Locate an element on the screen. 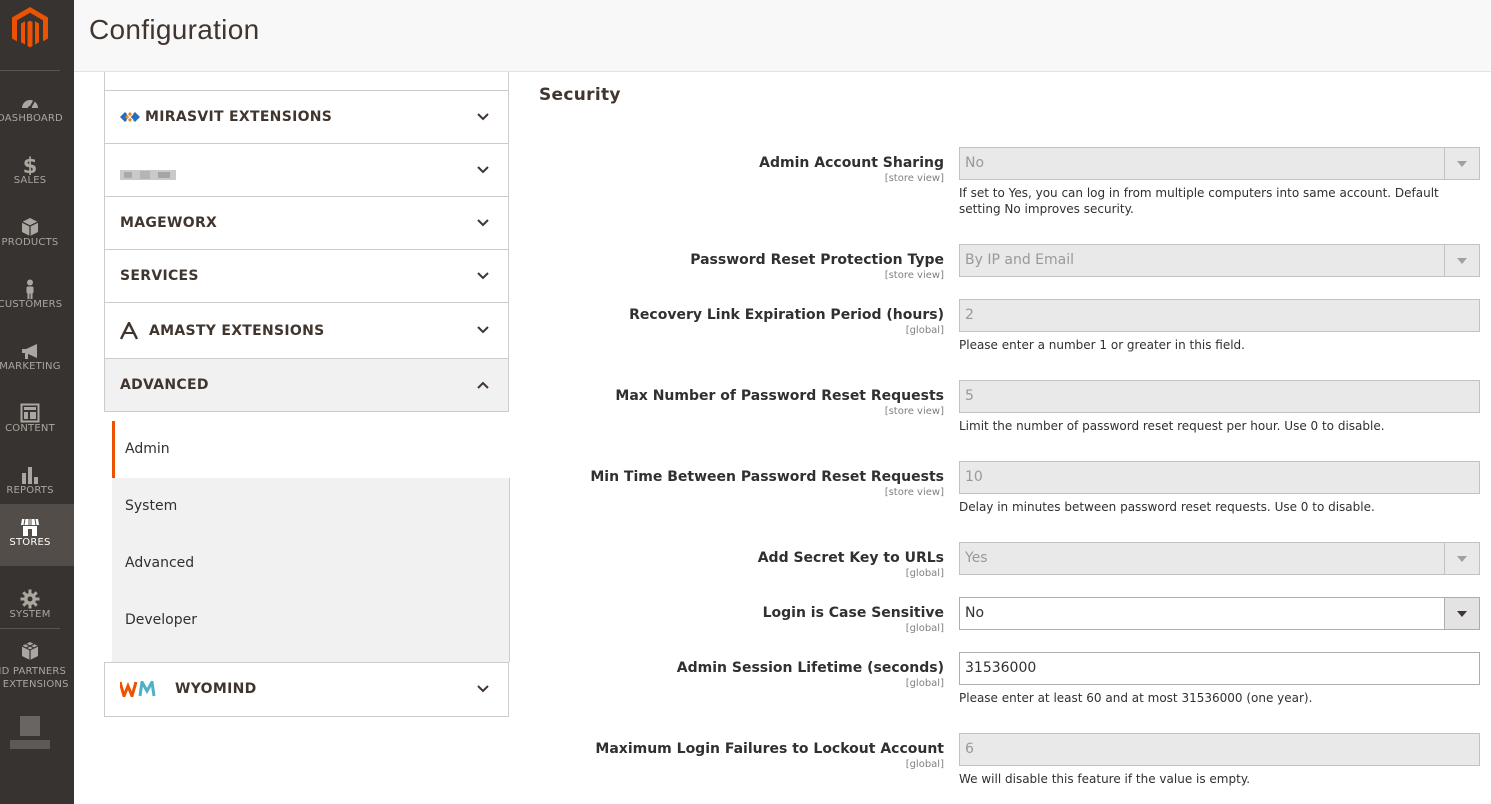 The width and height of the screenshot is (1491, 804). min-time-between-requests-input: 10 is located at coordinates (1219, 477).